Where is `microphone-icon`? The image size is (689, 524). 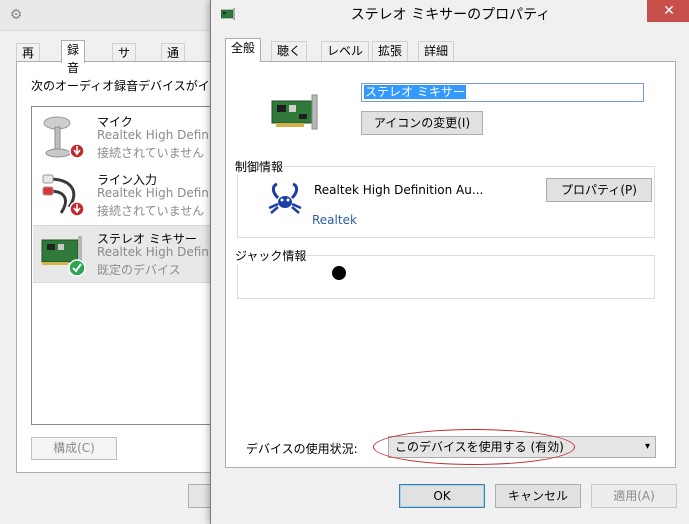 microphone-icon is located at coordinates (64, 137).